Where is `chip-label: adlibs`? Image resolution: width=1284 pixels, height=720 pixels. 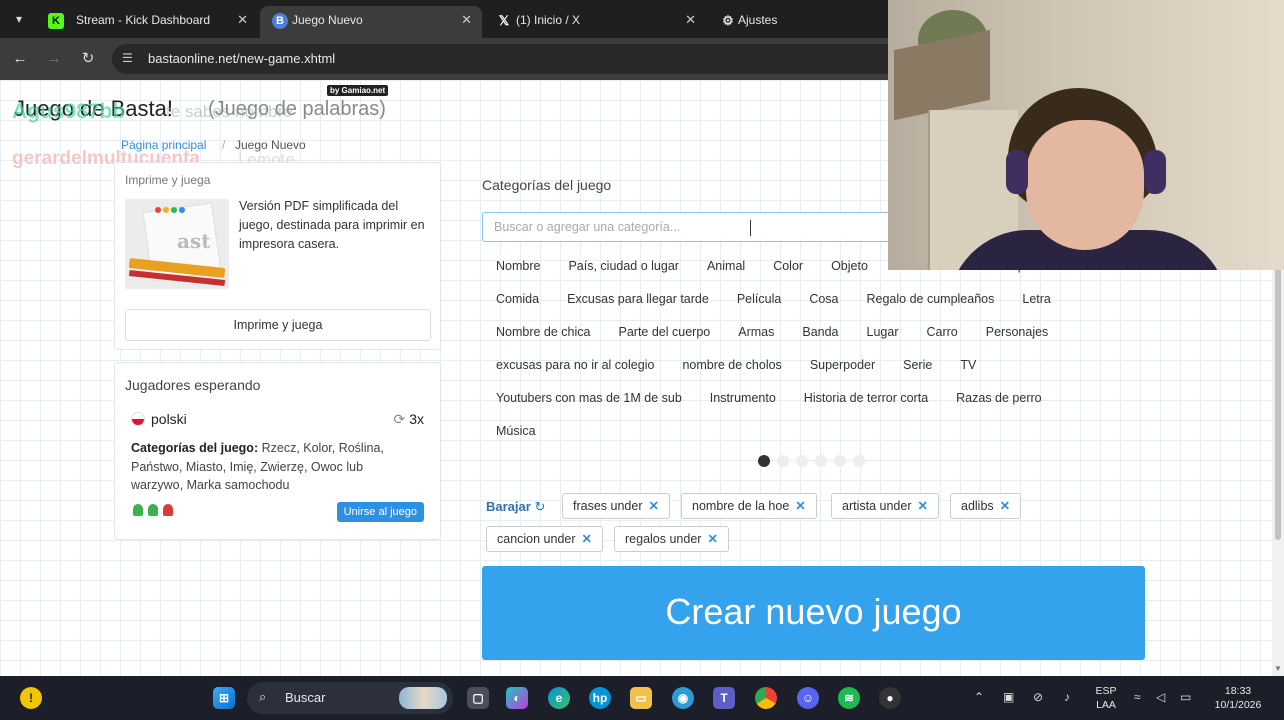
chip-label: adlibs is located at coordinates (977, 506).